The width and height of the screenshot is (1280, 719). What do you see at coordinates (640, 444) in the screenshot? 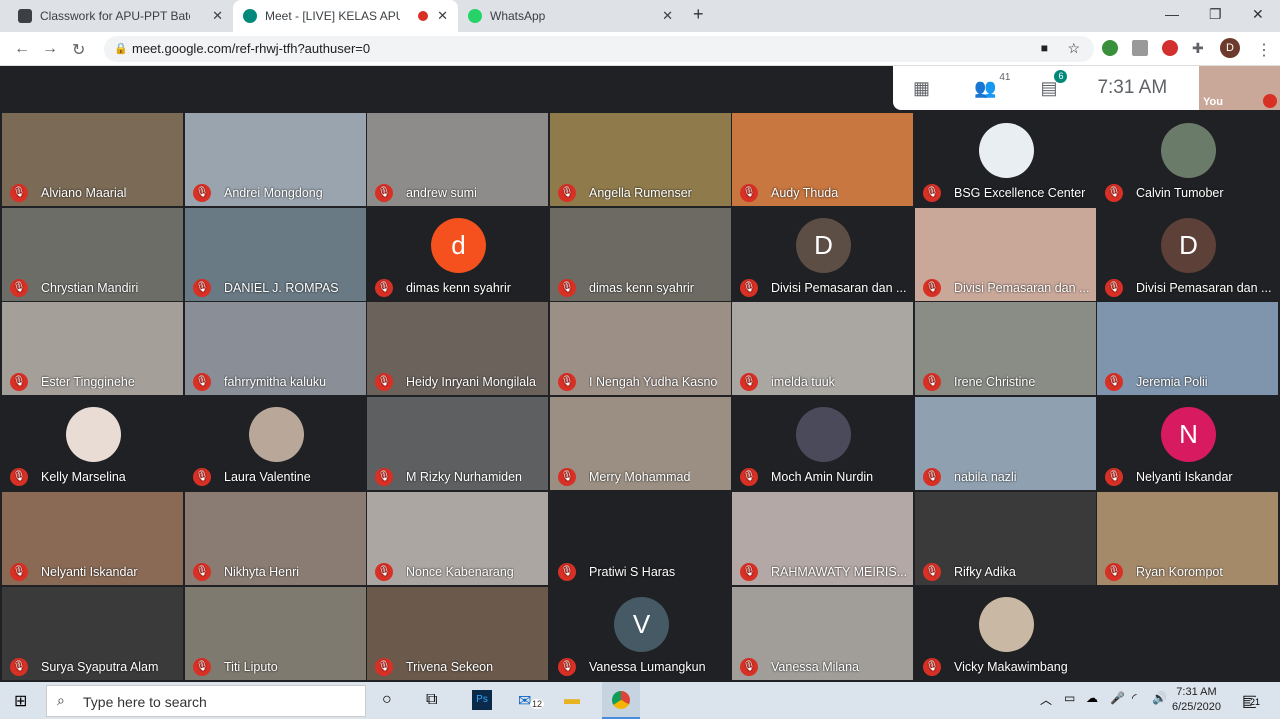
I see `participant-tile: 🎙 Merry Mohammad` at bounding box center [640, 444].